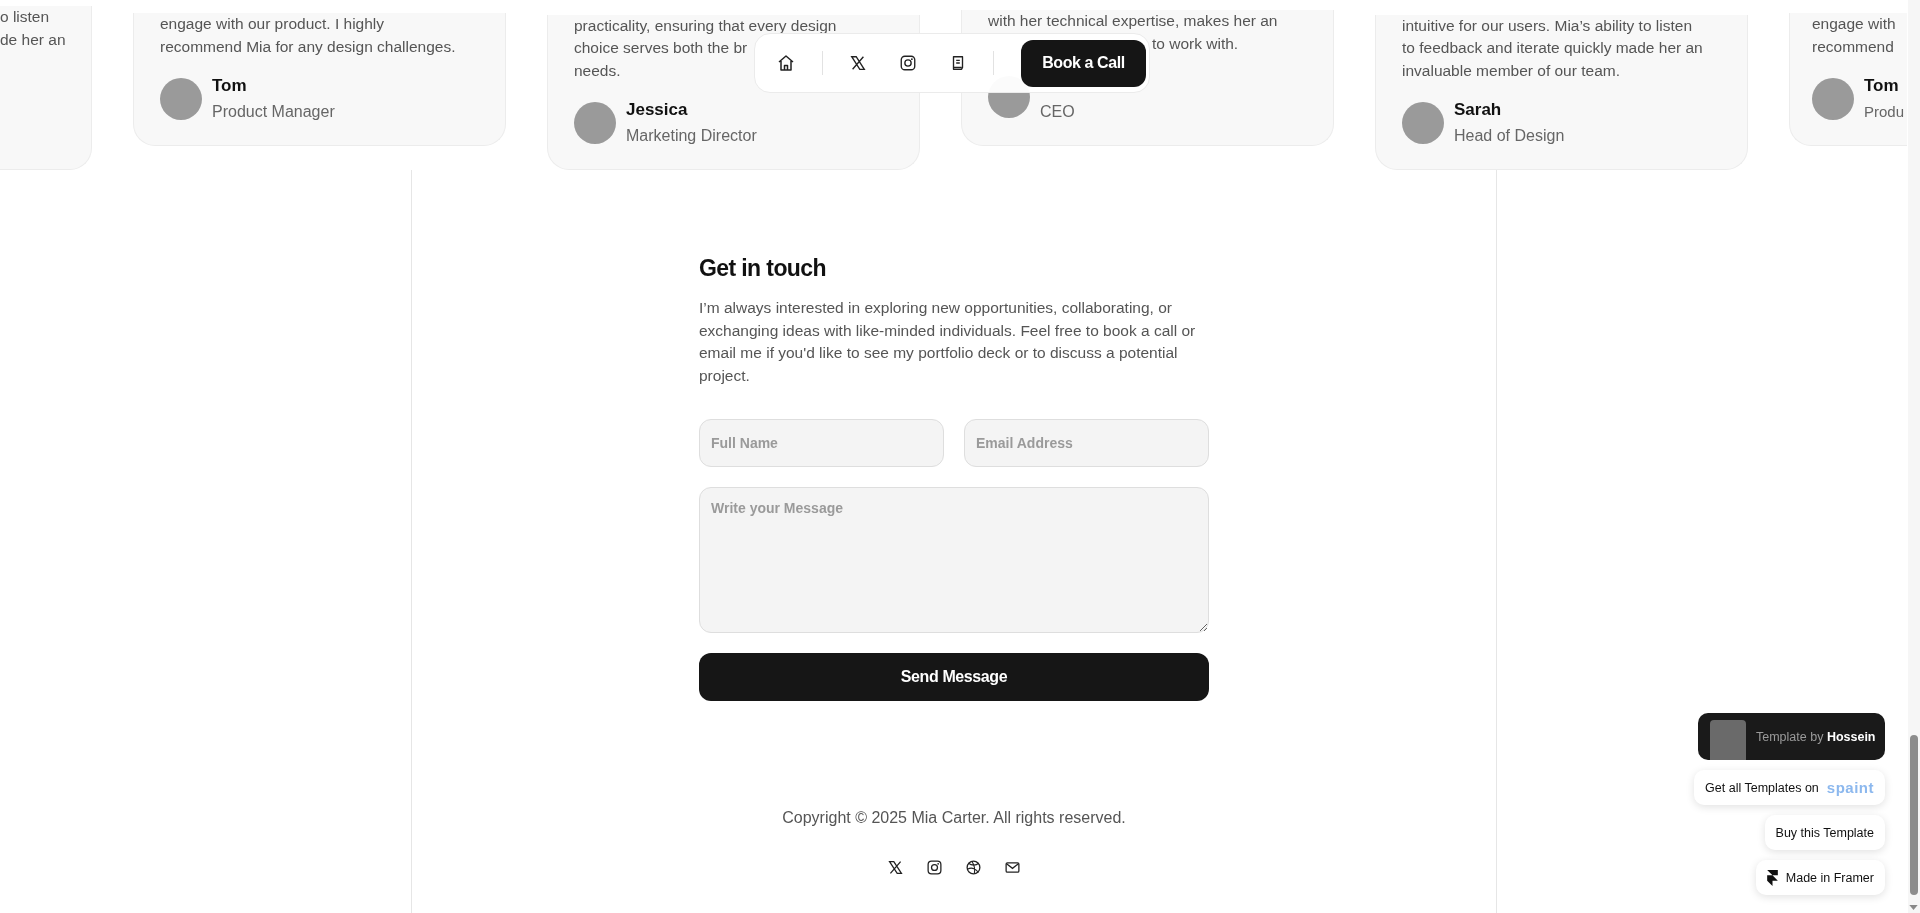  What do you see at coordinates (25, 17) in the screenshot?
I see `quote-line: o listen` at bounding box center [25, 17].